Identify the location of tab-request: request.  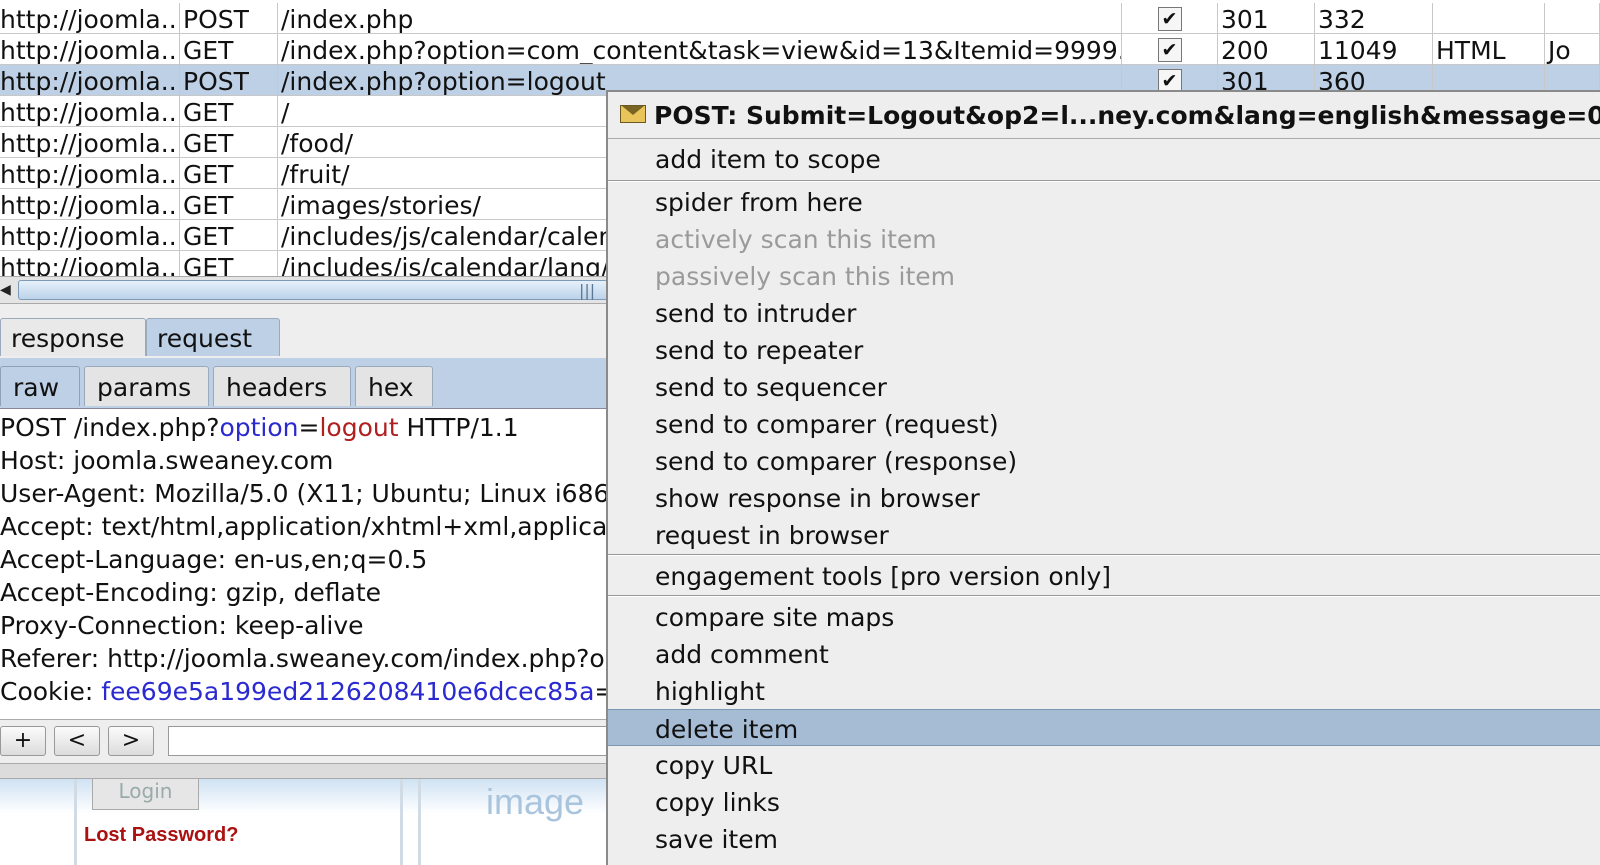
(213, 337).